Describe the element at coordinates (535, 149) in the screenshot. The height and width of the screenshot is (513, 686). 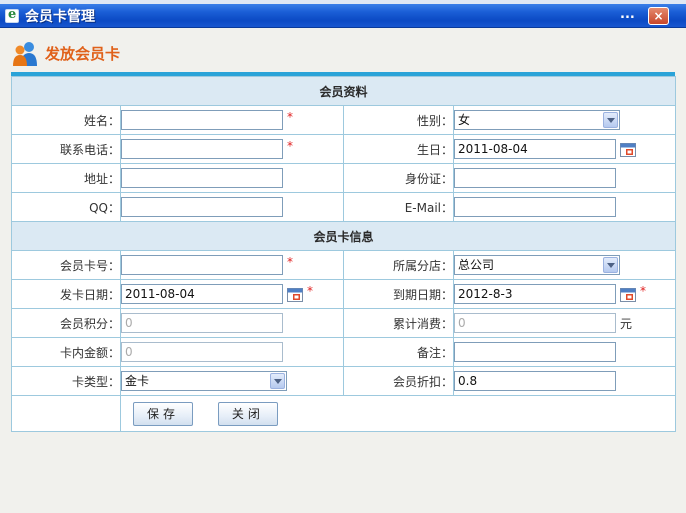
I see `birthday-input: 2011-08-04` at that location.